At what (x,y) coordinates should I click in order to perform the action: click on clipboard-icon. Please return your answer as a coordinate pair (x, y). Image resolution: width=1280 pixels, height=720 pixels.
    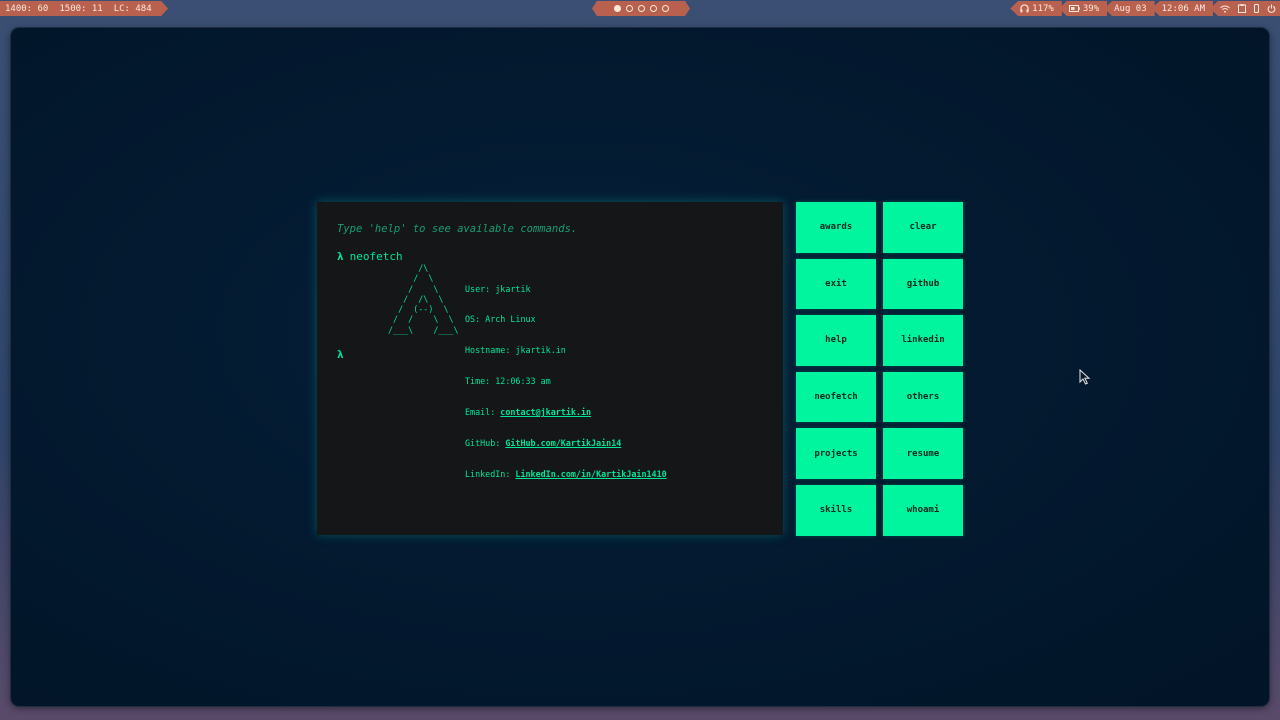
    Looking at the image, I should click on (1242, 8).